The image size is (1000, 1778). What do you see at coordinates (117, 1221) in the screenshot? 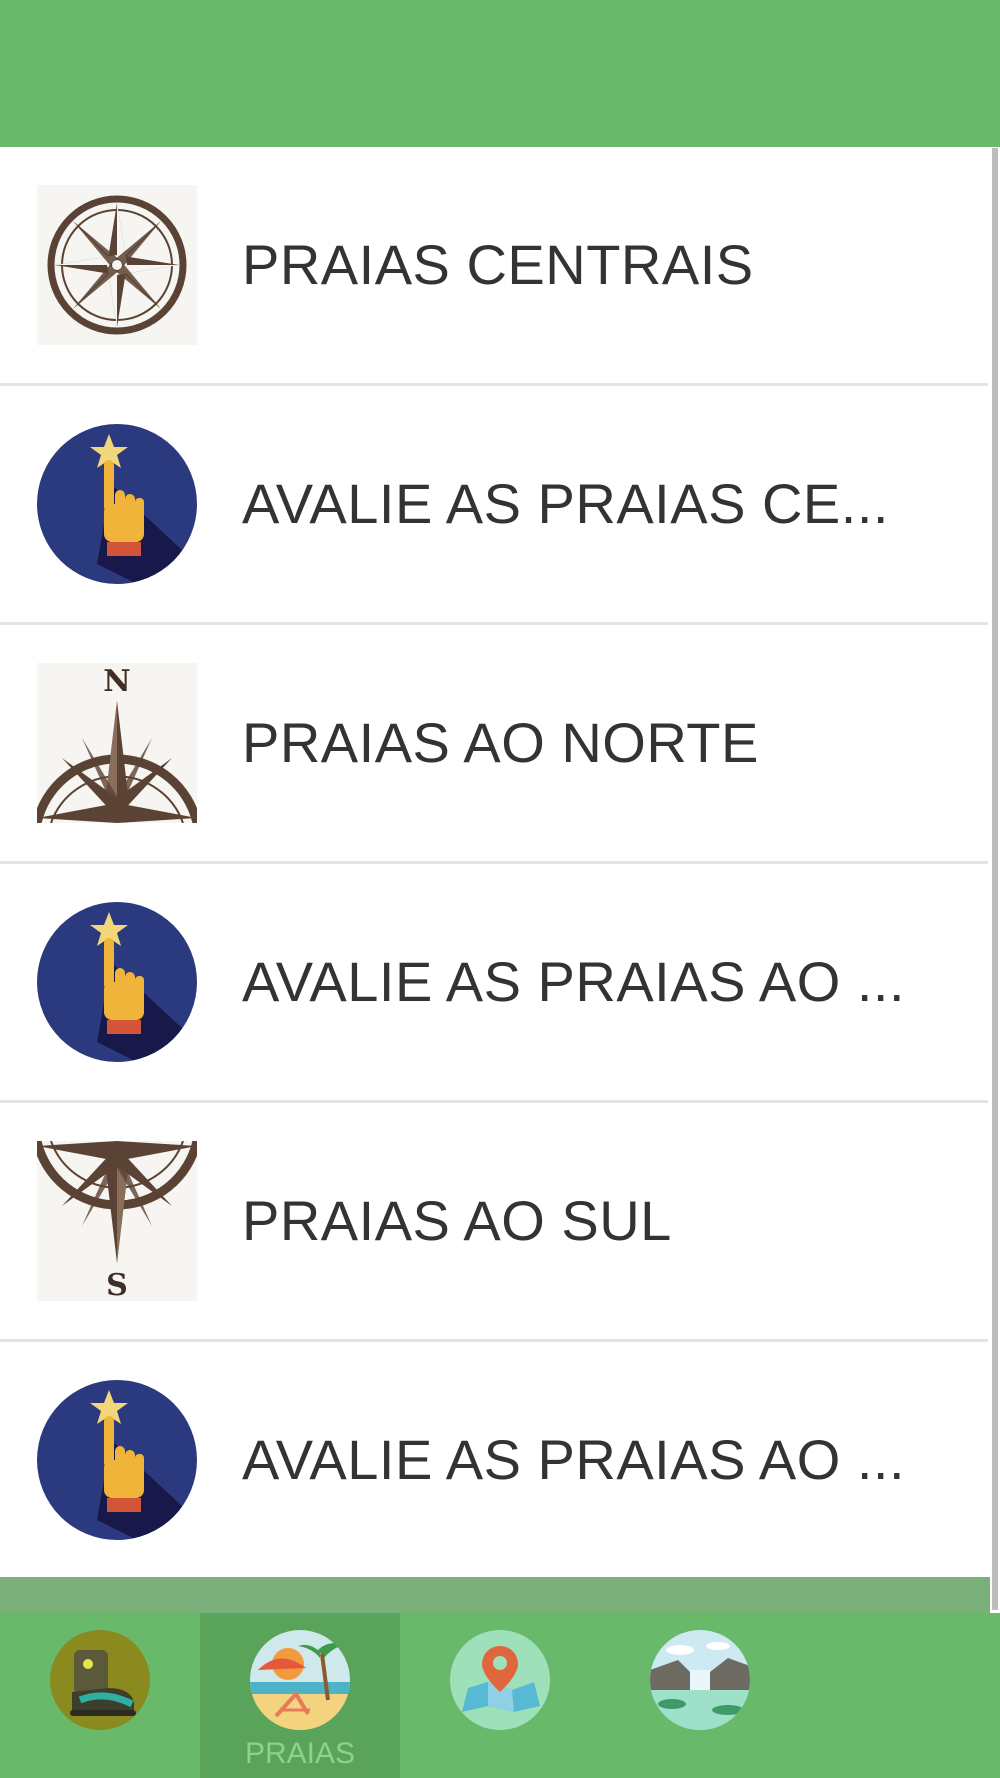
I see `compass-south-icon: S` at bounding box center [117, 1221].